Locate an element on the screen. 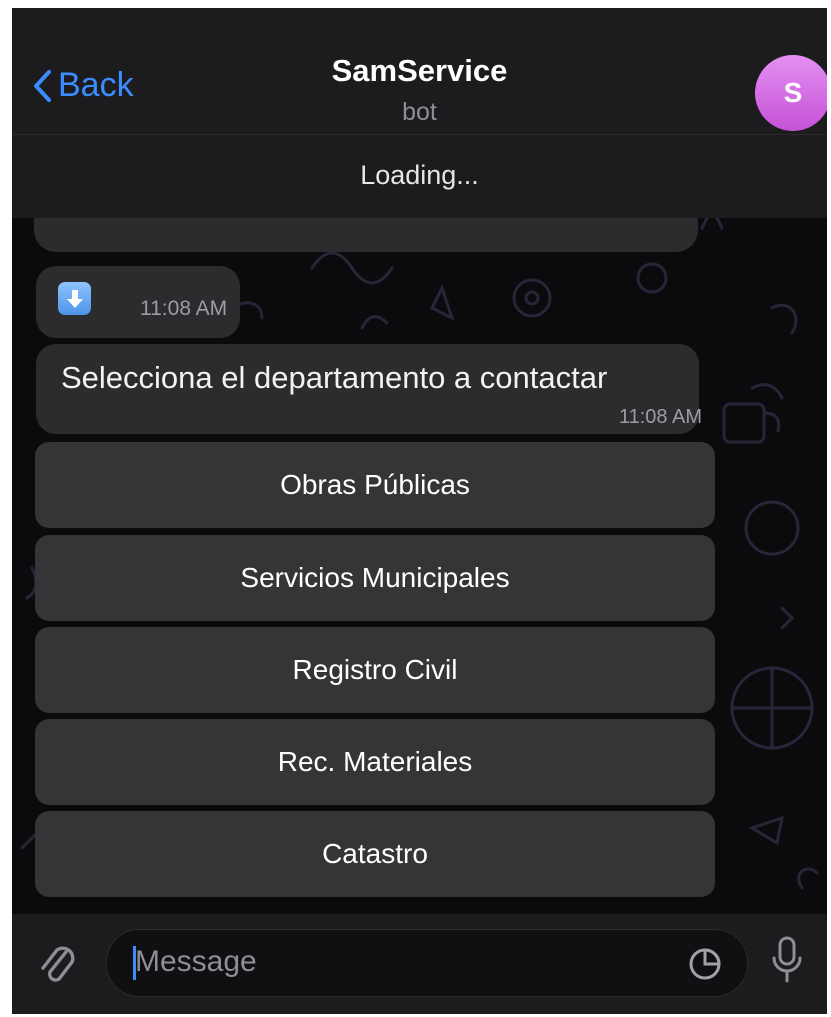  download-icon is located at coordinates (74, 298).